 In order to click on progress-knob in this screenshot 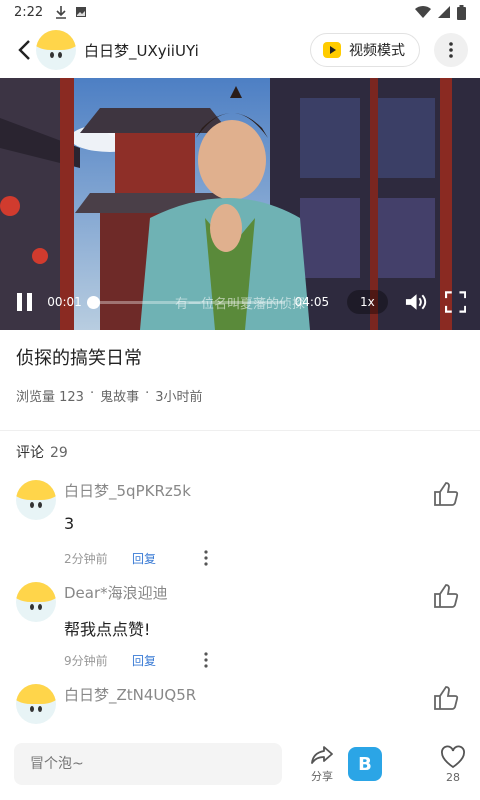, I will do `click(93, 302)`.